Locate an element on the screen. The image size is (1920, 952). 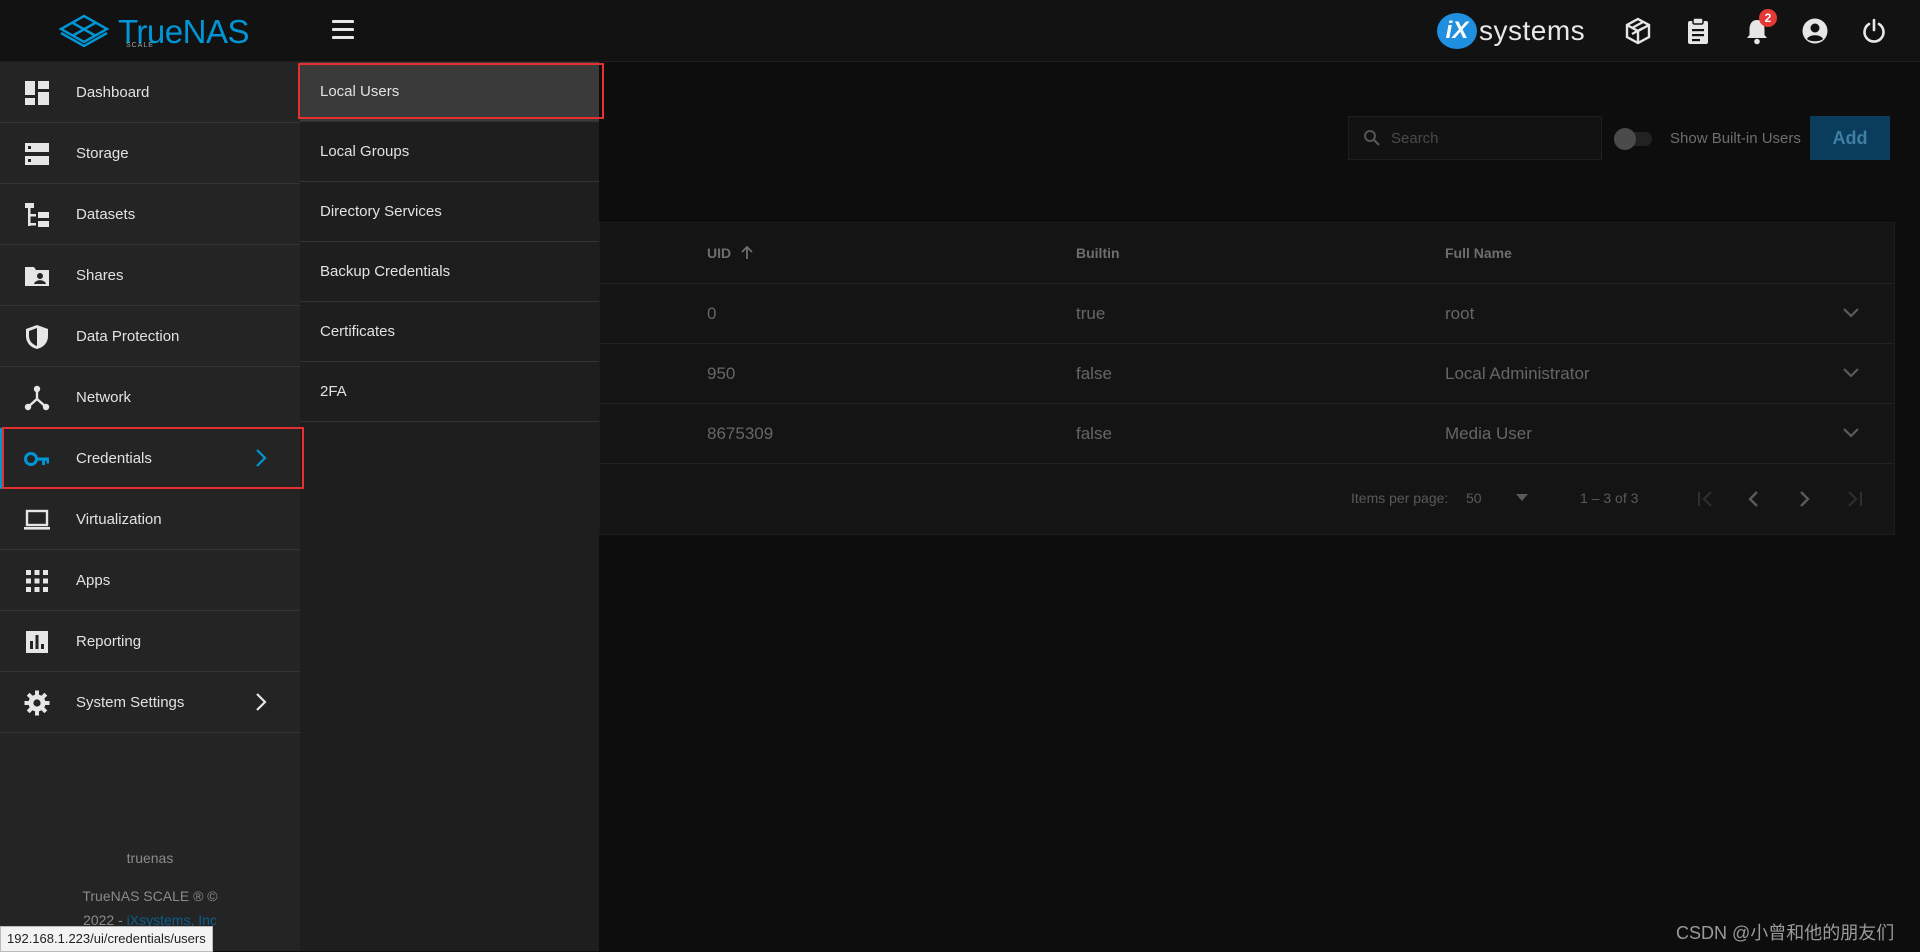
submenu-item-2fa: 2FA is located at coordinates (449, 392).